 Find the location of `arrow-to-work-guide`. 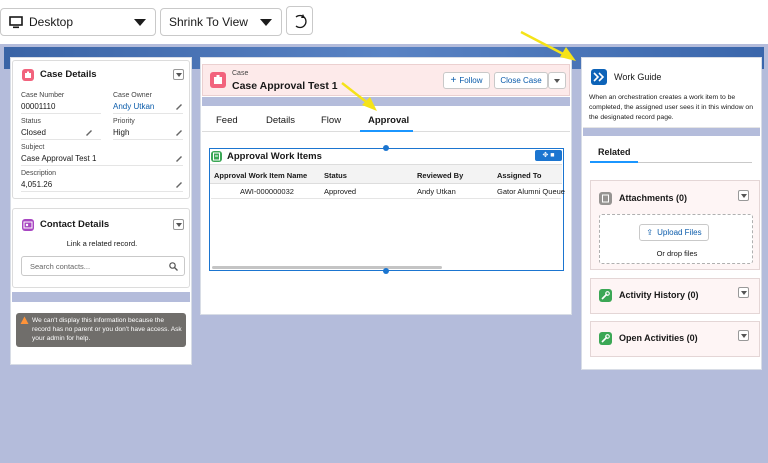

arrow-to-work-guide is located at coordinates (548, 45).